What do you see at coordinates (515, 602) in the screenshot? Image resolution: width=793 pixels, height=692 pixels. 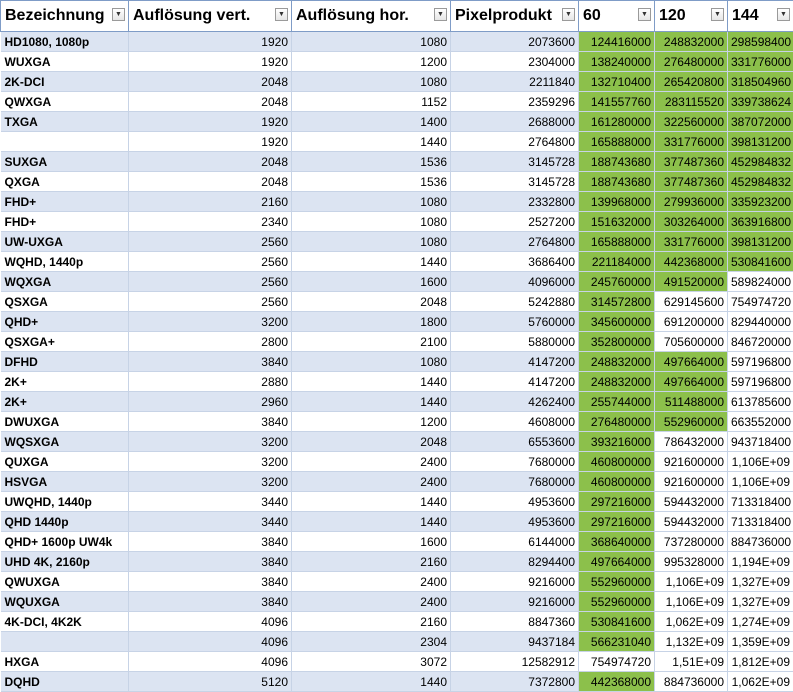 I see `cell-p: 9216000` at bounding box center [515, 602].